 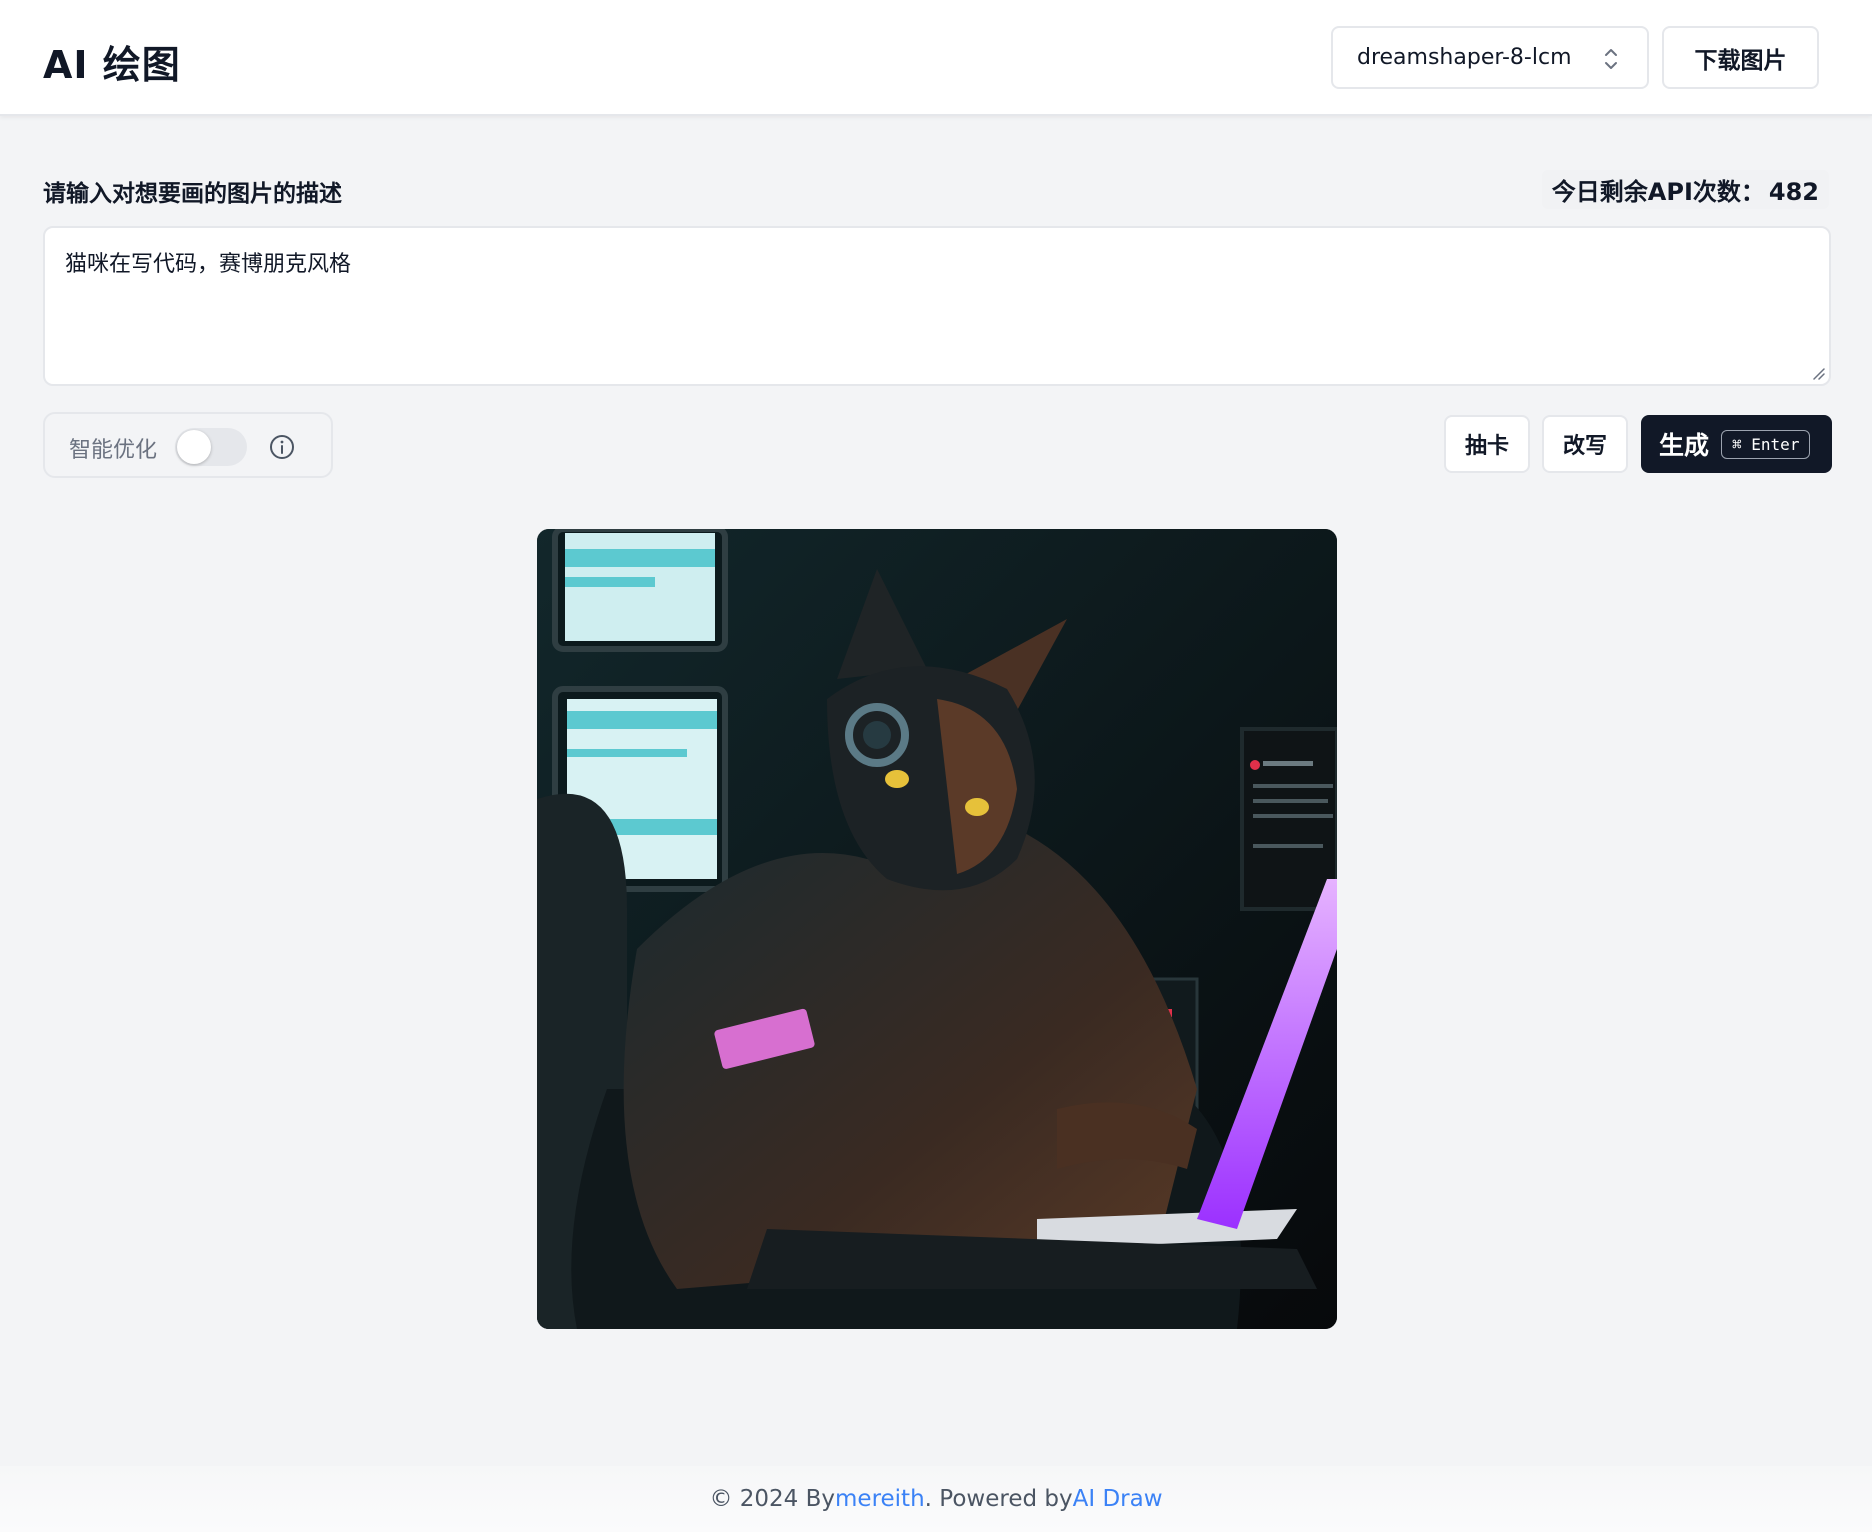 What do you see at coordinates (208, 264) in the screenshot?
I see `prompt-text: 猫咪在写代码，赛博朋克风格` at bounding box center [208, 264].